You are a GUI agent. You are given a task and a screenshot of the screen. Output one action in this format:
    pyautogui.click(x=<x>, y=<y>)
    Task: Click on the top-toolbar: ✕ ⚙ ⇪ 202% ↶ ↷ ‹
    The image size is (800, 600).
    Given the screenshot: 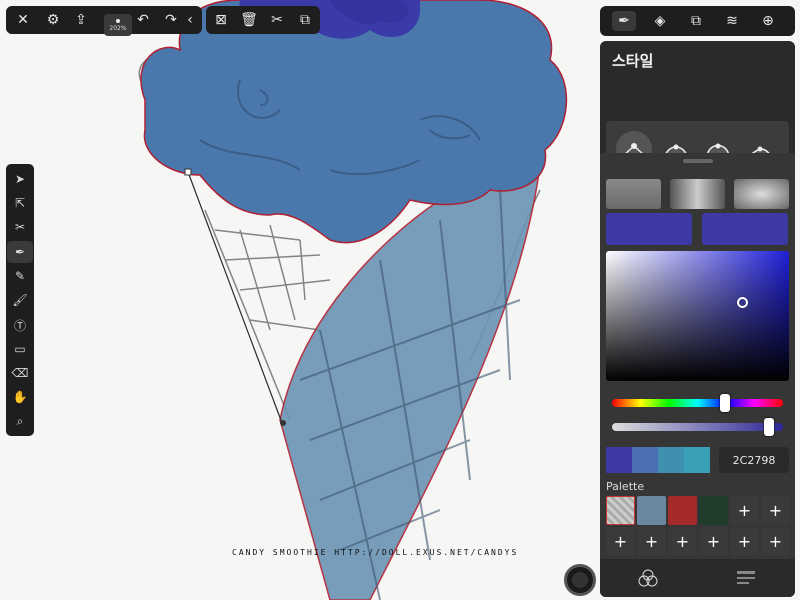 What is the action you would take?
    pyautogui.click(x=104, y=21)
    